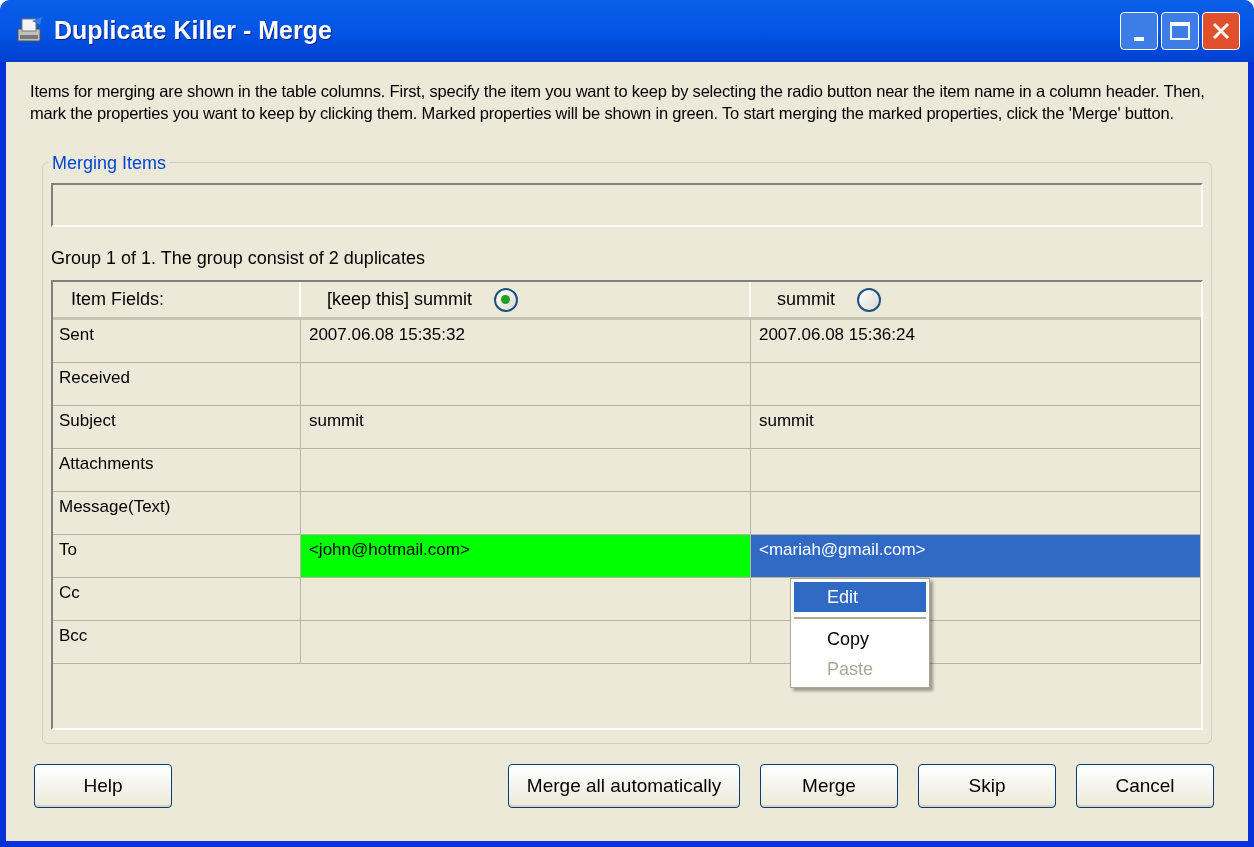 This screenshot has width=1254, height=847. I want to click on field-name-cell: To, so click(177, 556).